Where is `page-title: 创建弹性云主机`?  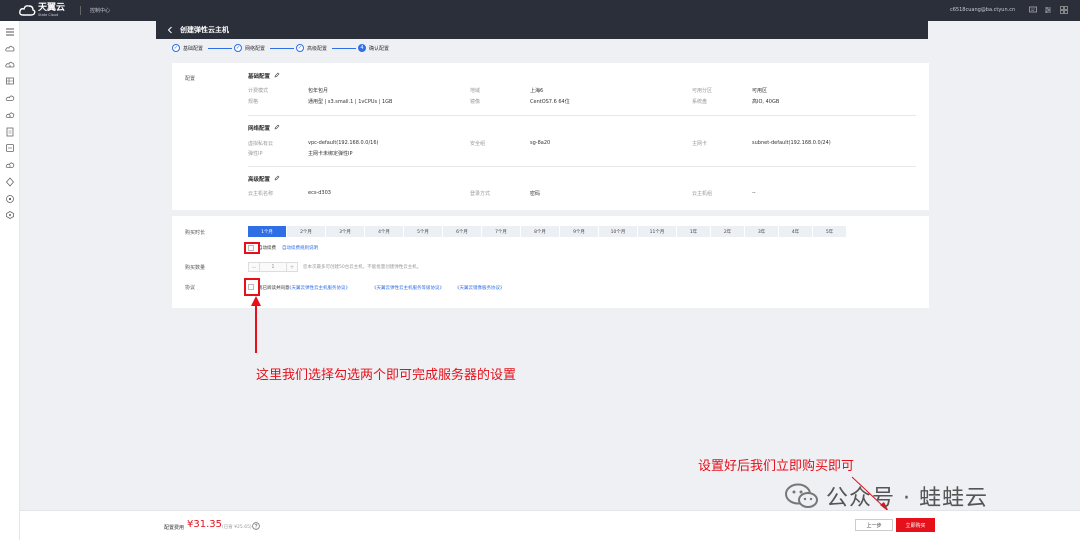 page-title: 创建弹性云主机 is located at coordinates (204, 30).